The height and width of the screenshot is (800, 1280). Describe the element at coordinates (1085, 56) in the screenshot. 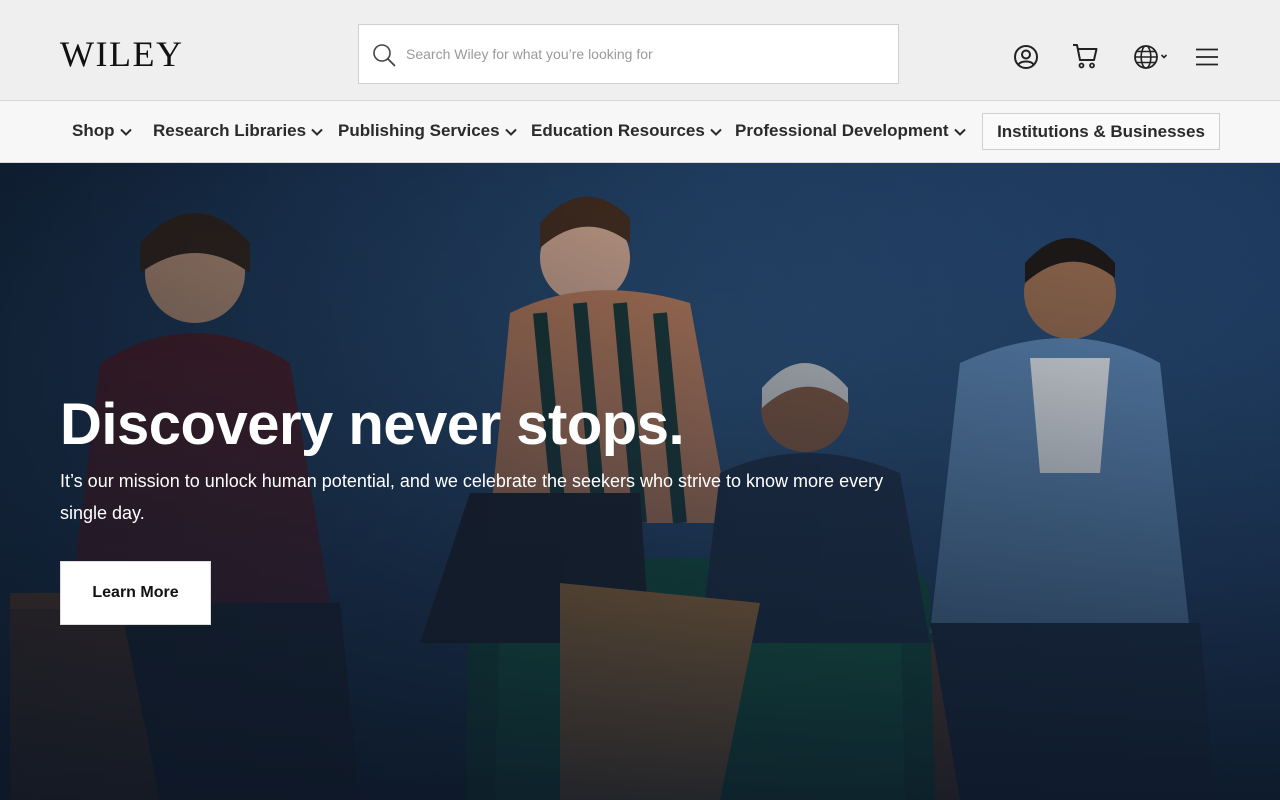

I see `cart-icon` at that location.